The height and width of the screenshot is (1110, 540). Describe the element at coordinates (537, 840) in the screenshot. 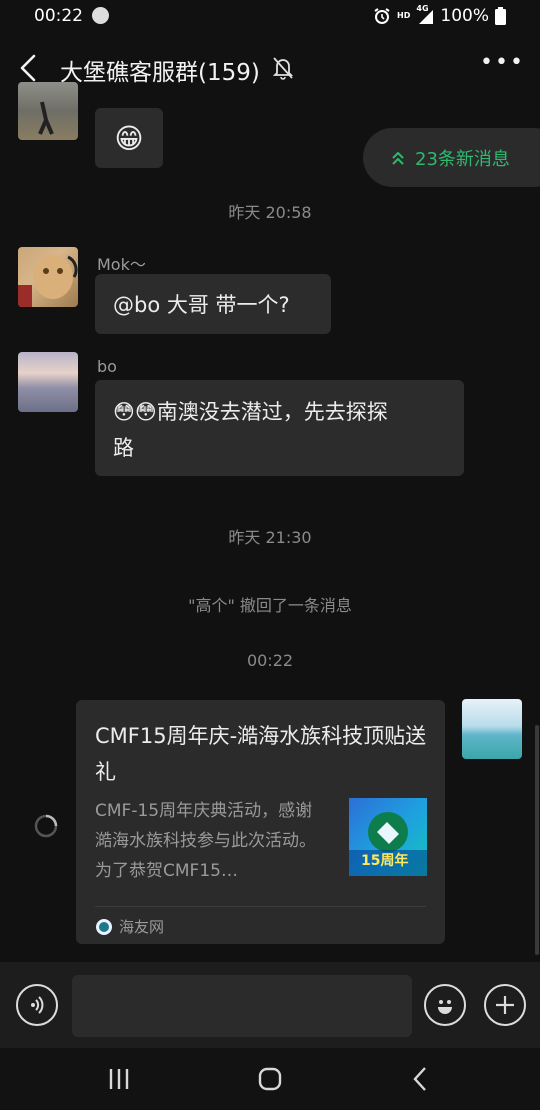

I see `scrollbar` at that location.